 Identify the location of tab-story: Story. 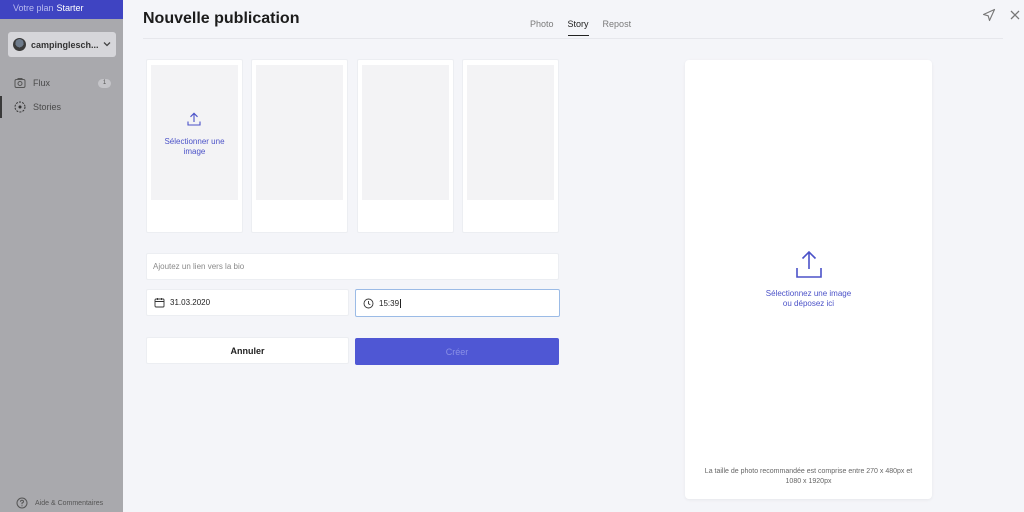
(578, 27).